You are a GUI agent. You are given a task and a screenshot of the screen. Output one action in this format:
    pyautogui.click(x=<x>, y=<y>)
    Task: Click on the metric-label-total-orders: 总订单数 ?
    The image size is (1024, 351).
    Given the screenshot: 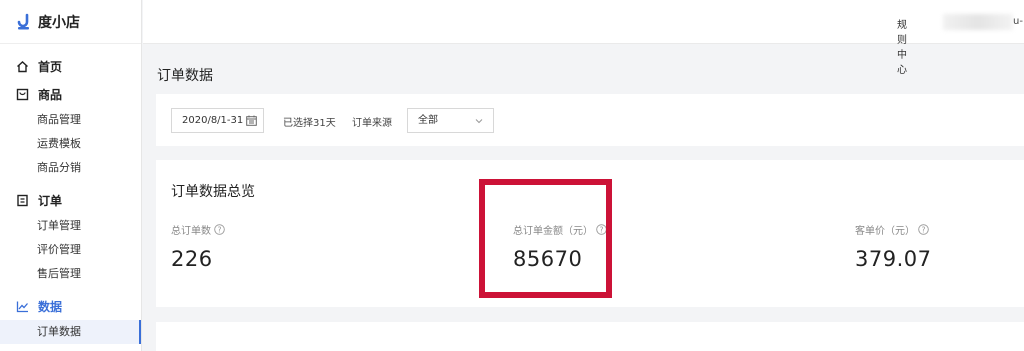 What is the action you would take?
    pyautogui.click(x=198, y=229)
    